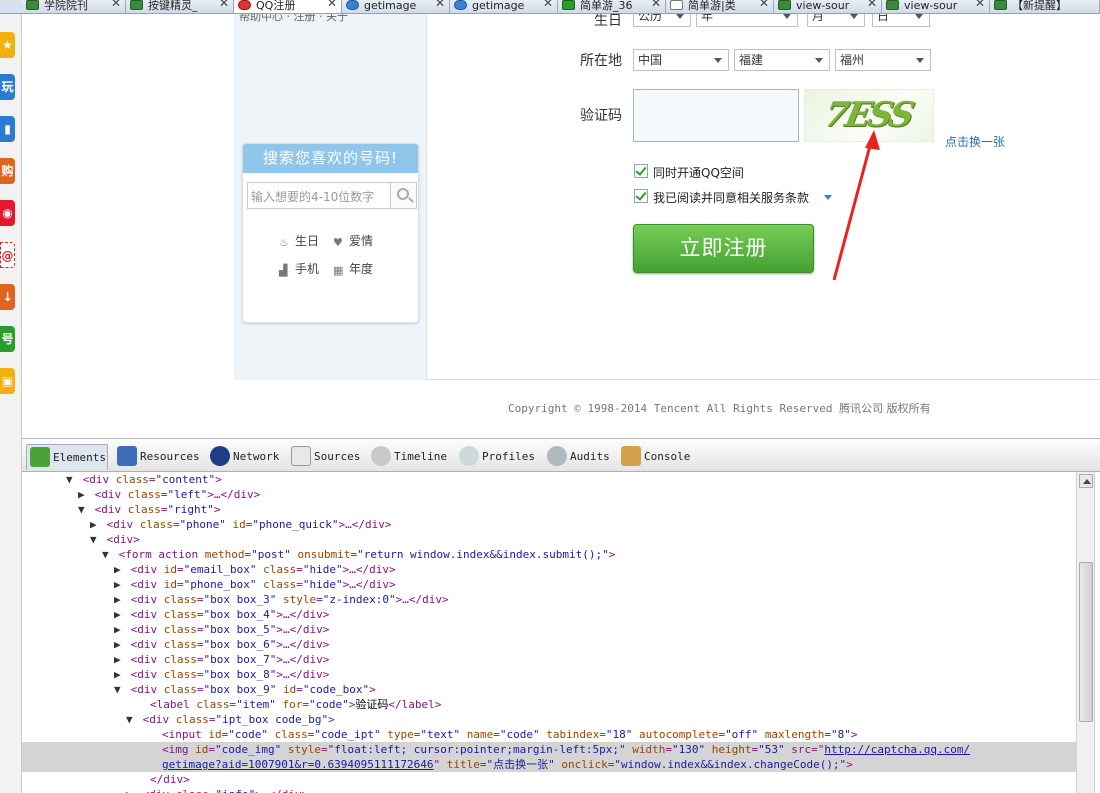 Image resolution: width=1100 pixels, height=793 pixels. Describe the element at coordinates (244, 5) in the screenshot. I see `qq-penguin-icon` at that location.